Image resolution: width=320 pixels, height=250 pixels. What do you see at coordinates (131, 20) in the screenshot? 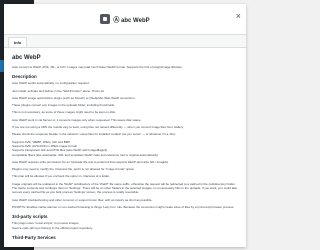
I see `modal-title: Ⓐ abc WebP` at bounding box center [131, 20].